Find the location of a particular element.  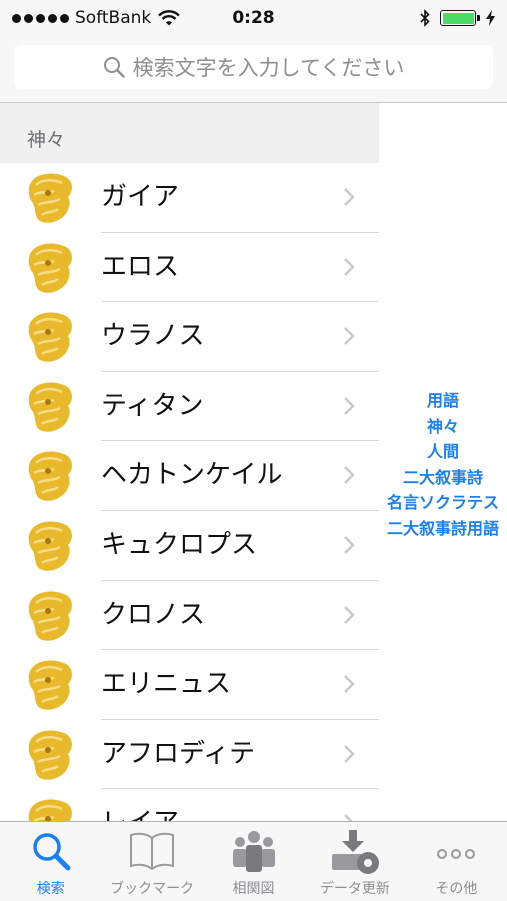

list-item-label: エリニュス is located at coordinates (166, 684).